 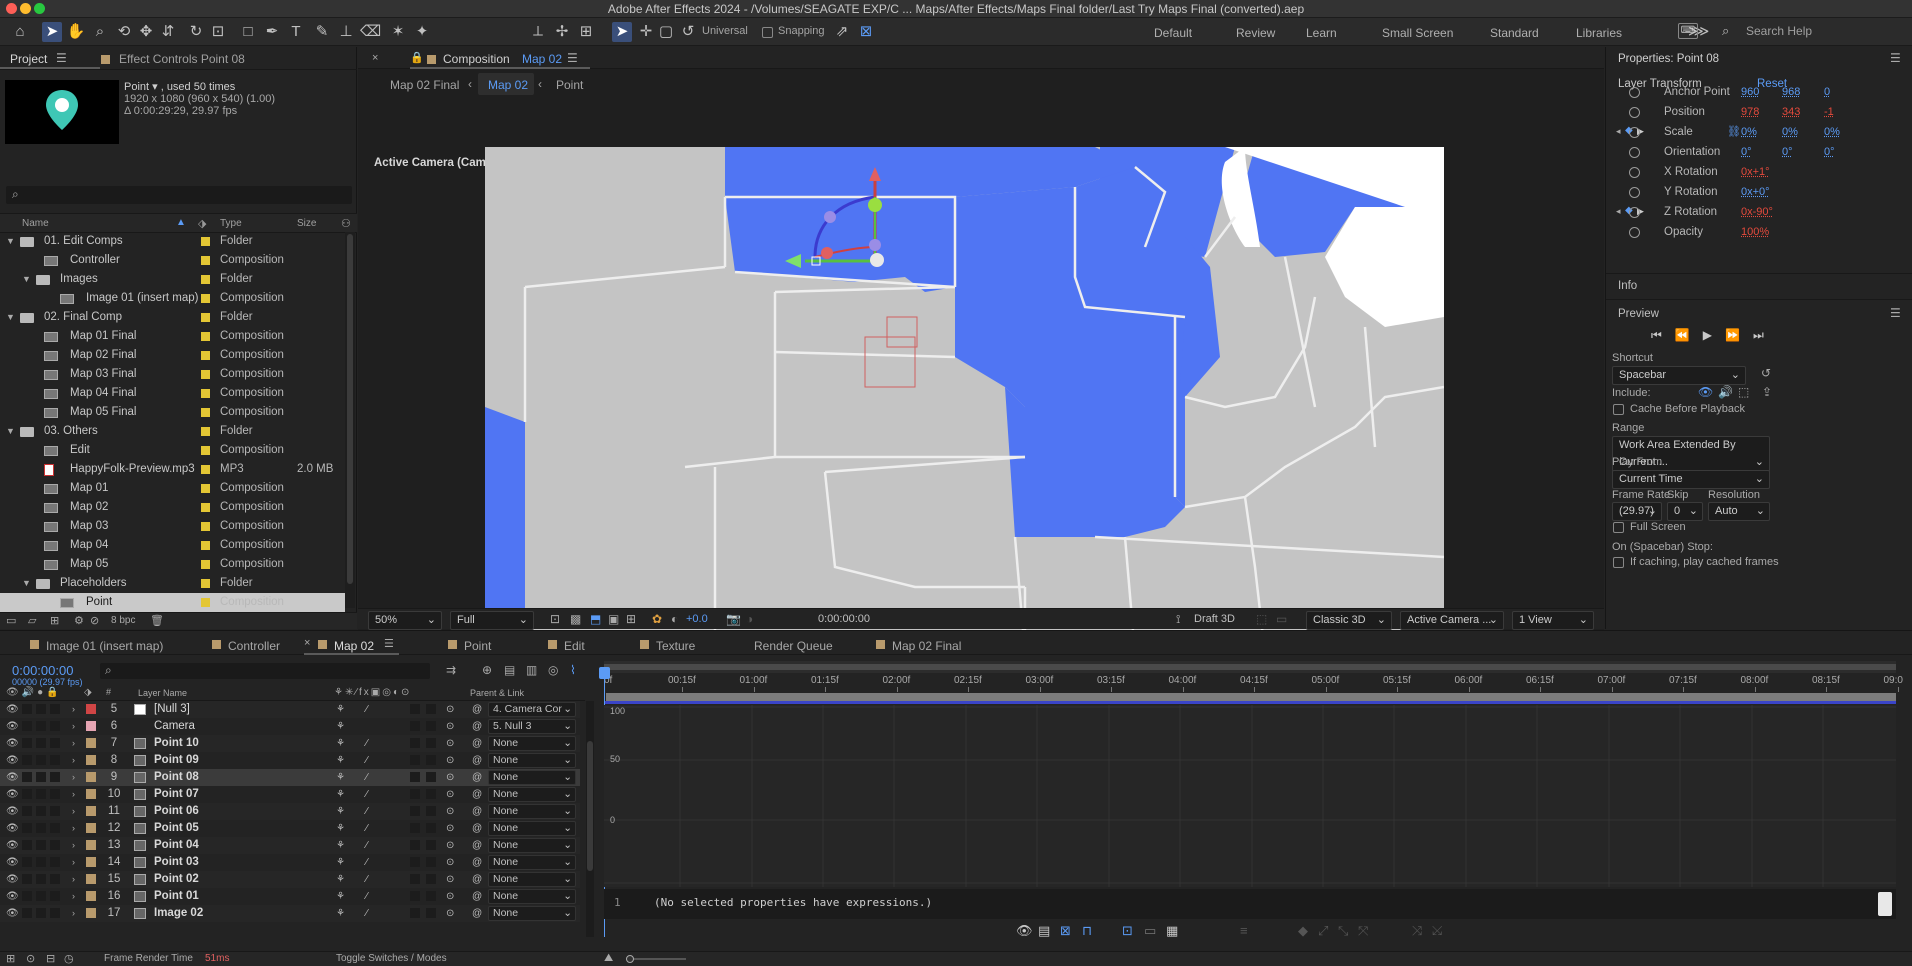 I want to click on world-axis-icon: ✢, so click(x=562, y=32).